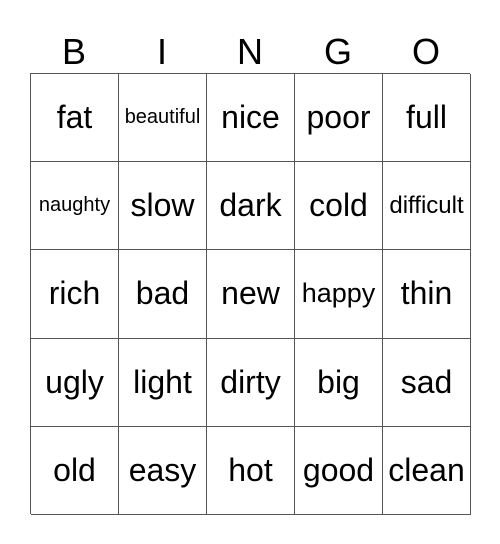 The image size is (500, 544). Describe the element at coordinates (251, 382) in the screenshot. I see `bingo-cell: dirty` at that location.